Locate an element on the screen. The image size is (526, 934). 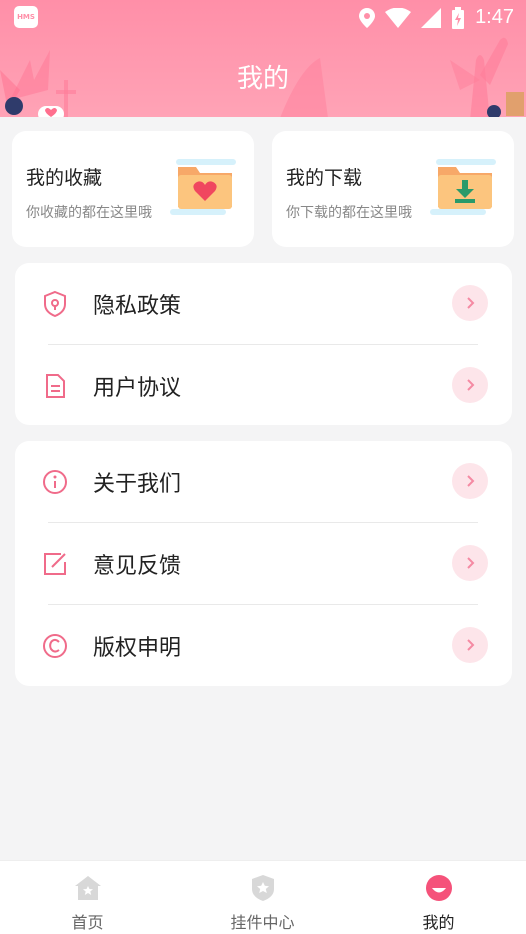
copyright-icon is located at coordinates (55, 646).